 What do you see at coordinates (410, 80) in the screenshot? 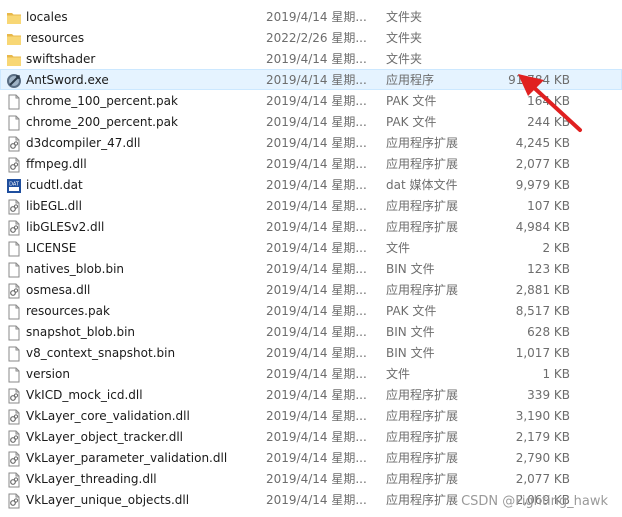
I see `file-type: 应用程序` at bounding box center [410, 80].